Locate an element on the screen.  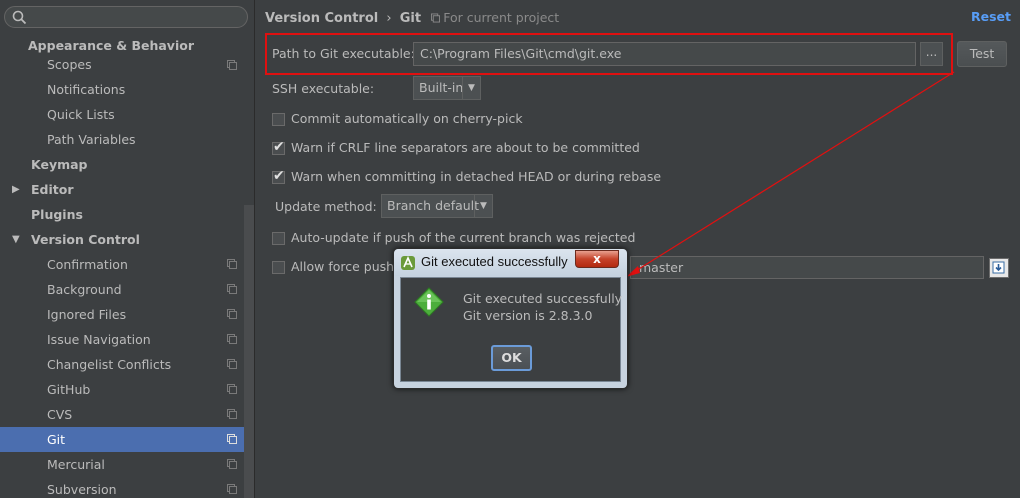
sidebar-item-keymap: Keymap is located at coordinates (127, 164).